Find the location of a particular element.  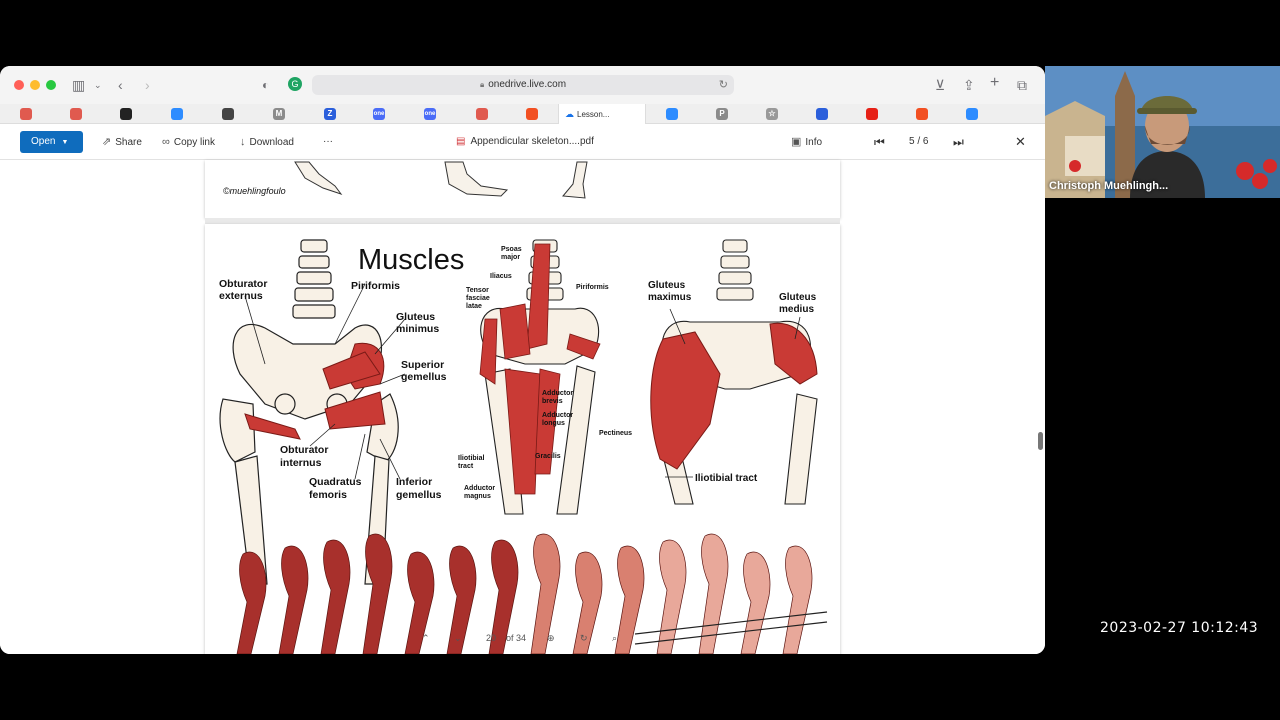

label-iliotibial-tract: Iliotibial tract is located at coordinates (726, 478).